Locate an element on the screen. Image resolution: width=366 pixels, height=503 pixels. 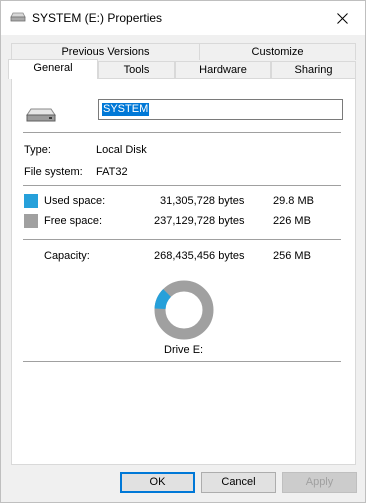
title-bar: SYSTEM (E:) Properties is located at coordinates (183, 18).